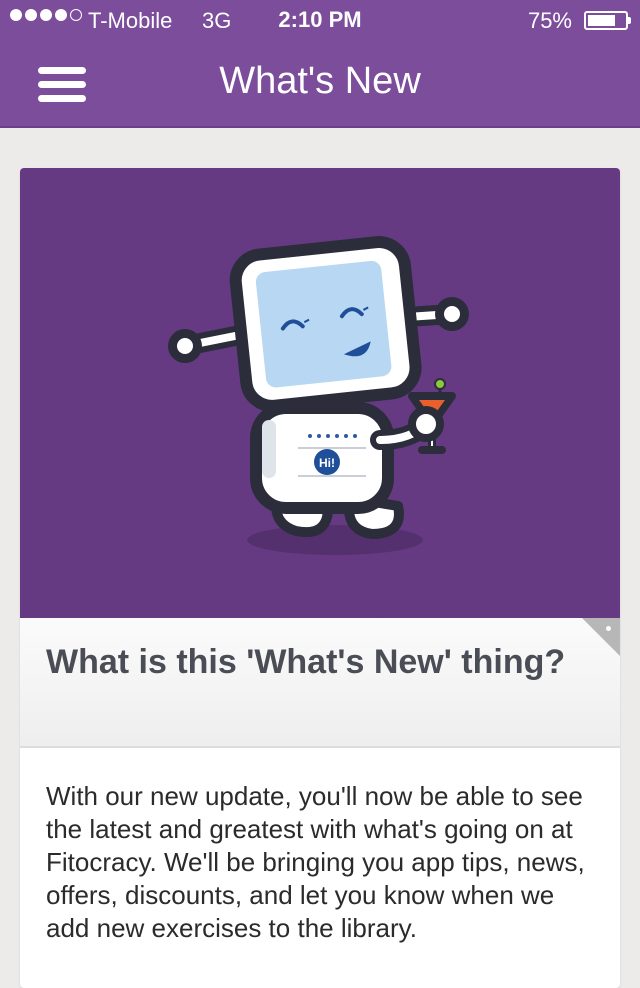  What do you see at coordinates (306, 662) in the screenshot?
I see `card-heading: What is this 'What's New' thing?` at bounding box center [306, 662].